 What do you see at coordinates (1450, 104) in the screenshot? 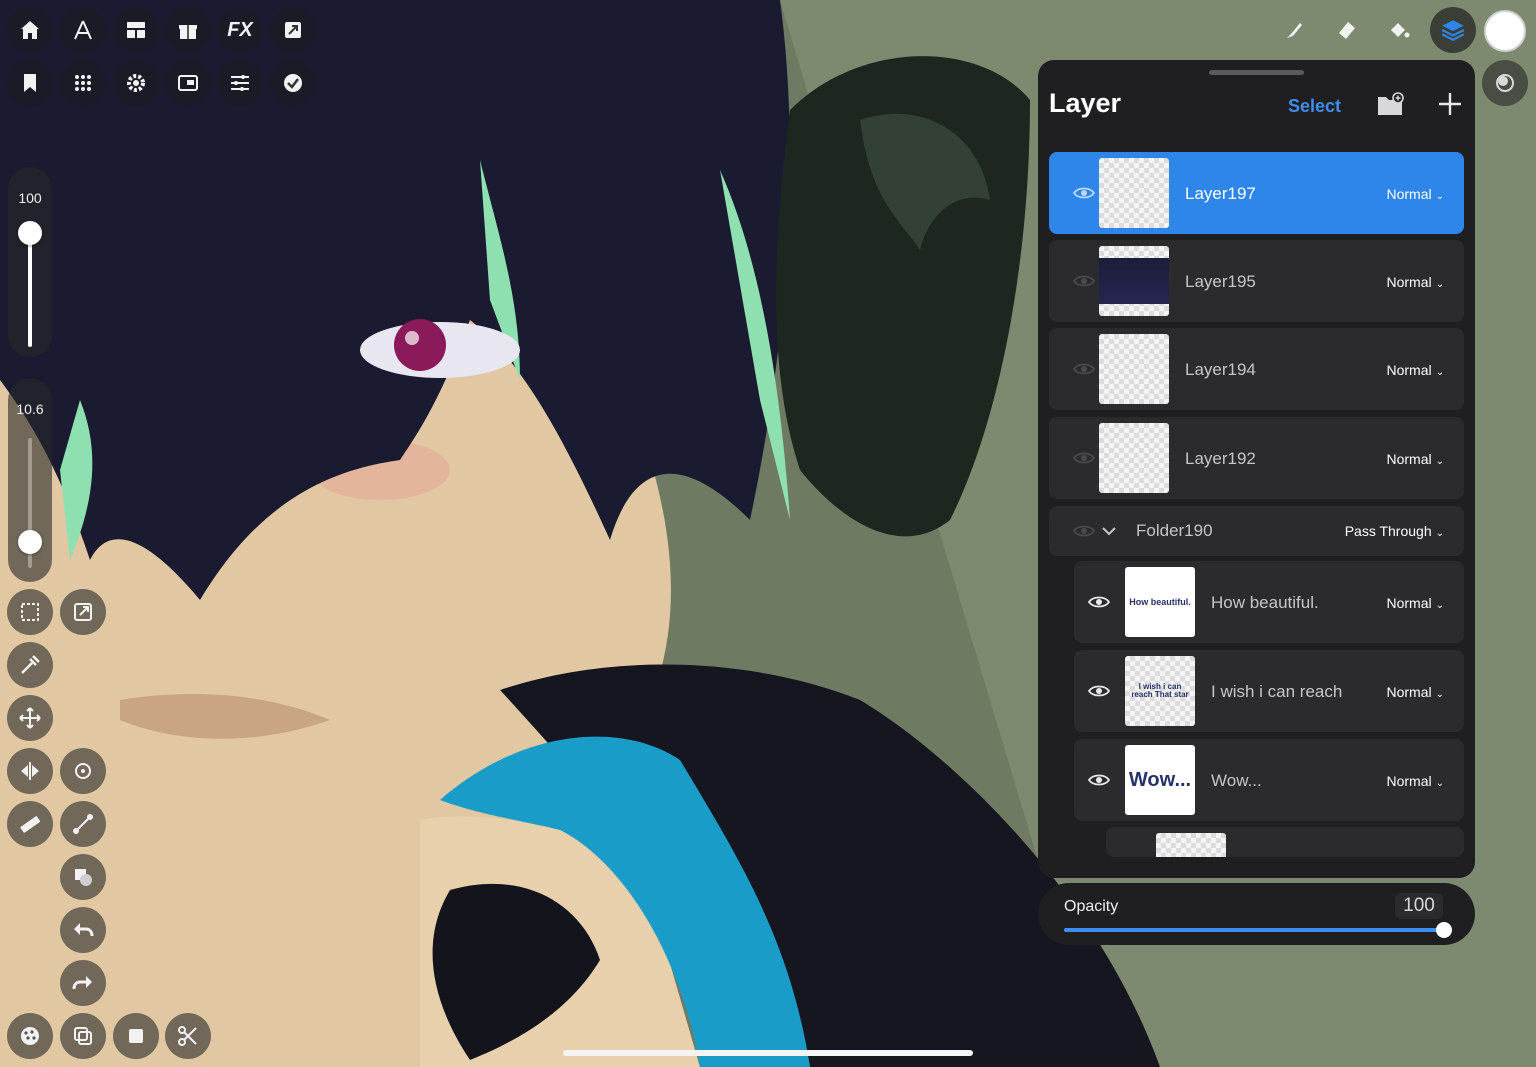
I see `add-layer-icon` at bounding box center [1450, 104].